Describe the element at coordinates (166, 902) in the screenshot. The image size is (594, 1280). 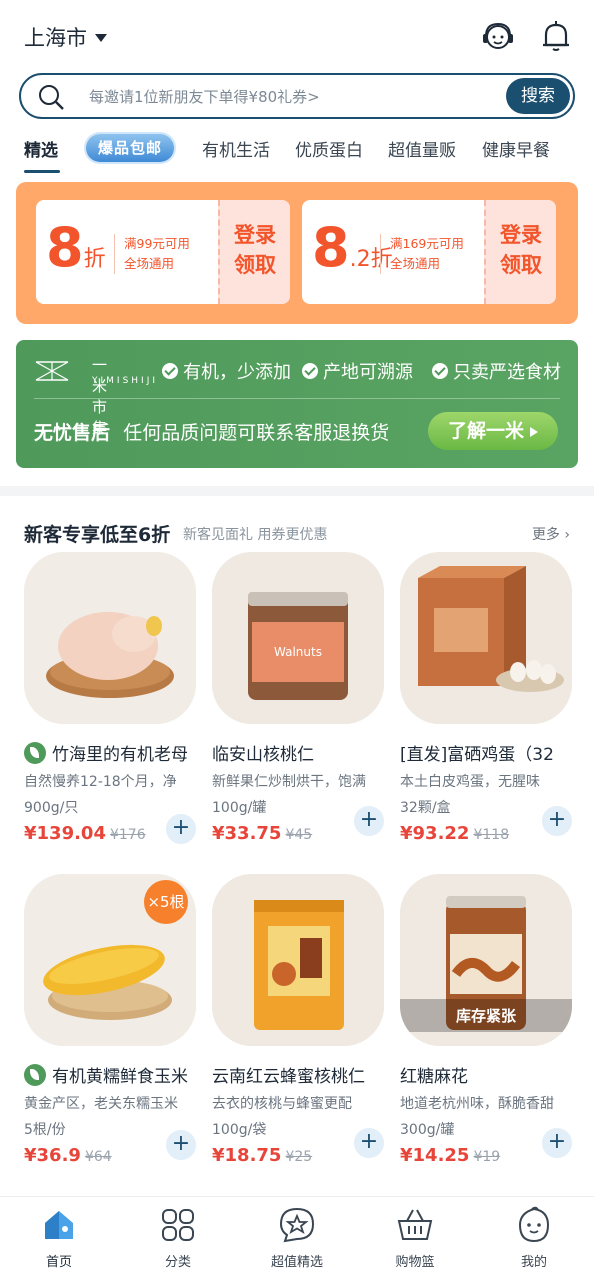
I see `quantity-badge: ×5根` at that location.